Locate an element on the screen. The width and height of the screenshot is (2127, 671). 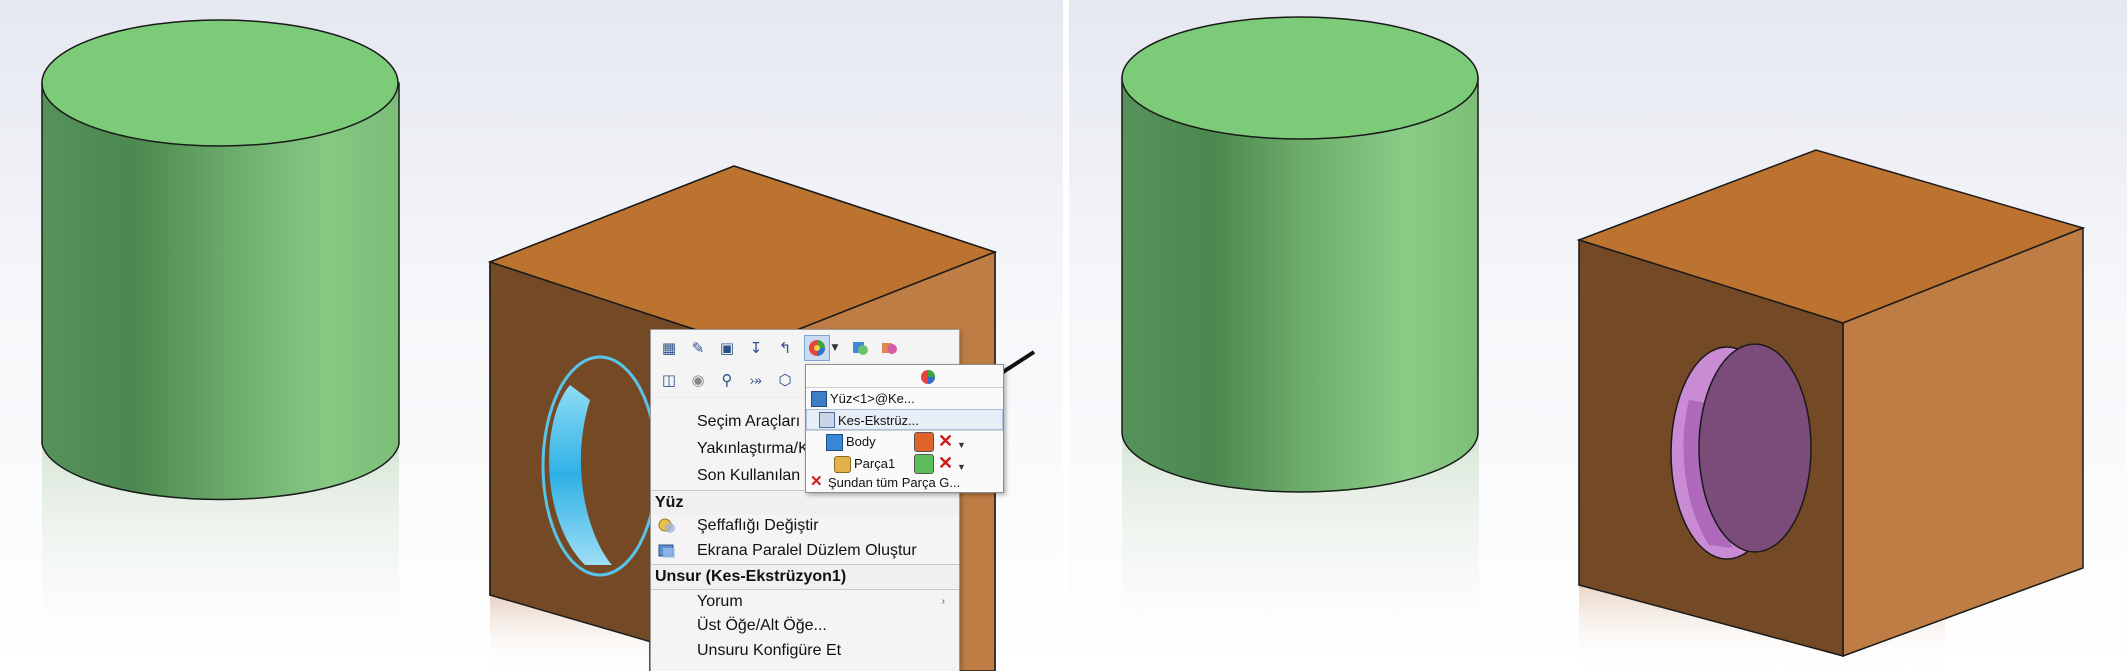
cylinder-top-face-right is located at coordinates (1300, 78).